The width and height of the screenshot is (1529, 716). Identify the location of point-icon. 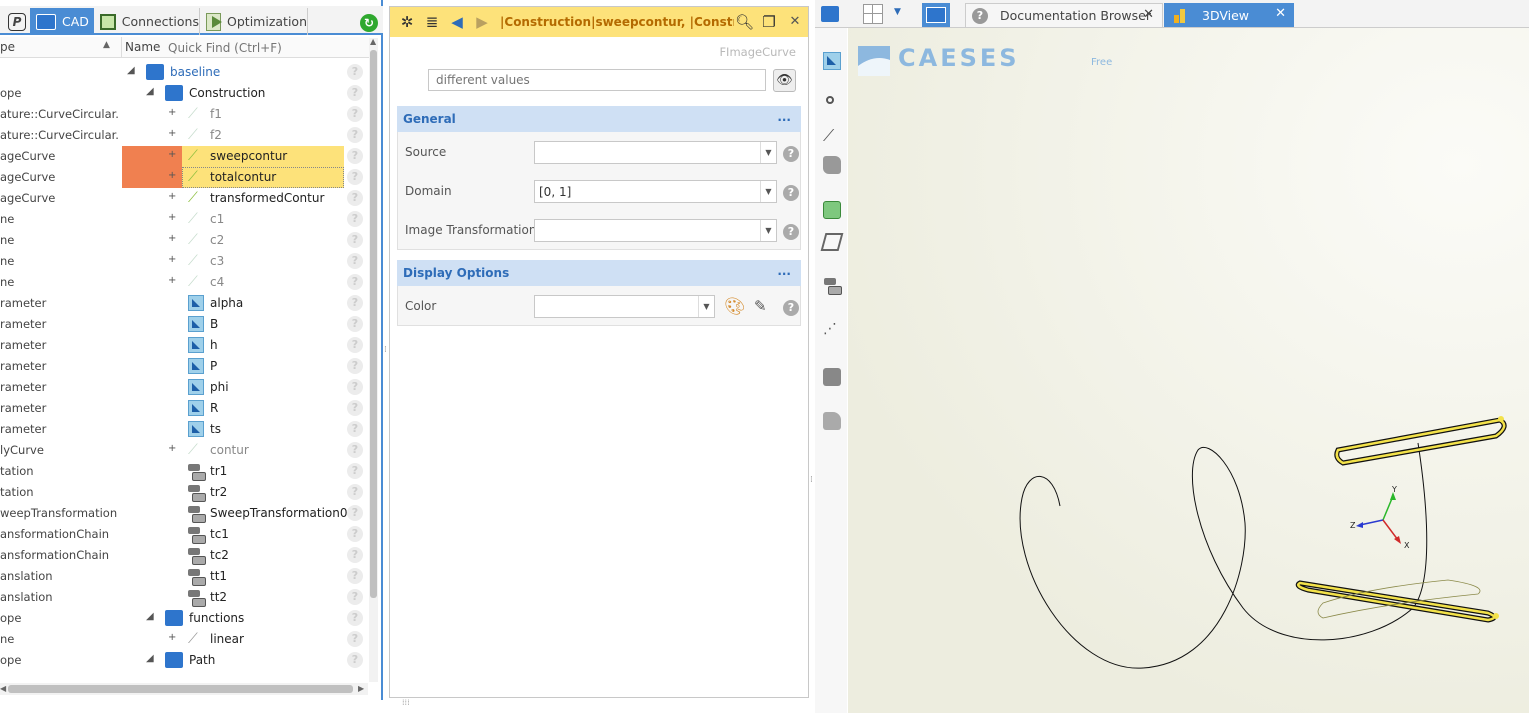
(830, 100).